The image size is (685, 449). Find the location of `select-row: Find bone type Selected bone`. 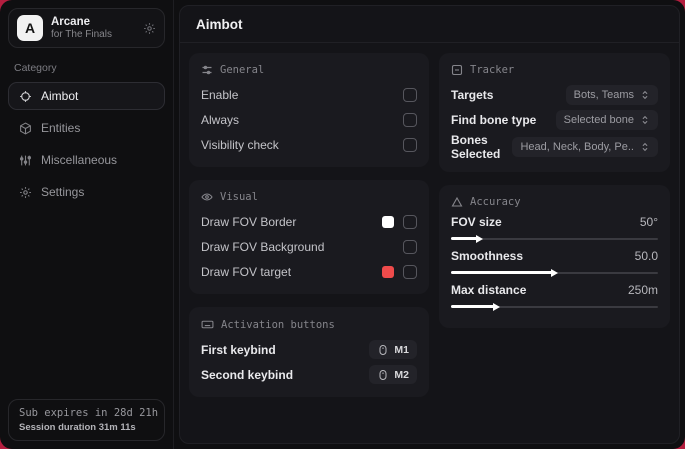

select-row: Find bone type Selected bone is located at coordinates (554, 119).